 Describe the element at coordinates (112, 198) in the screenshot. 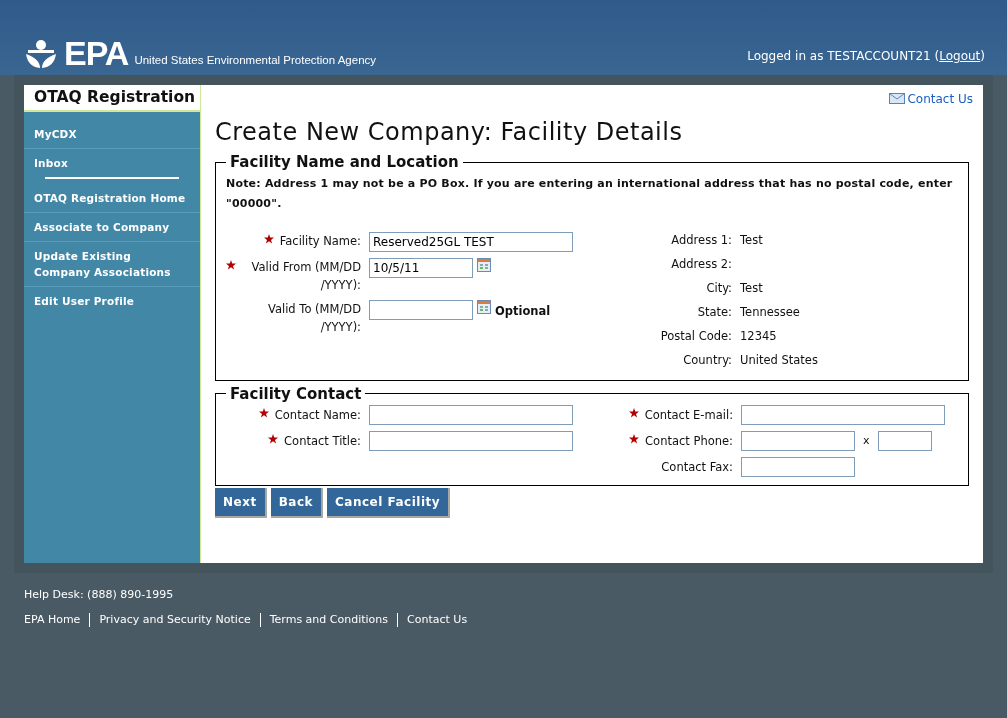

I see `sidebar-link: OTAQ Registration Home` at that location.